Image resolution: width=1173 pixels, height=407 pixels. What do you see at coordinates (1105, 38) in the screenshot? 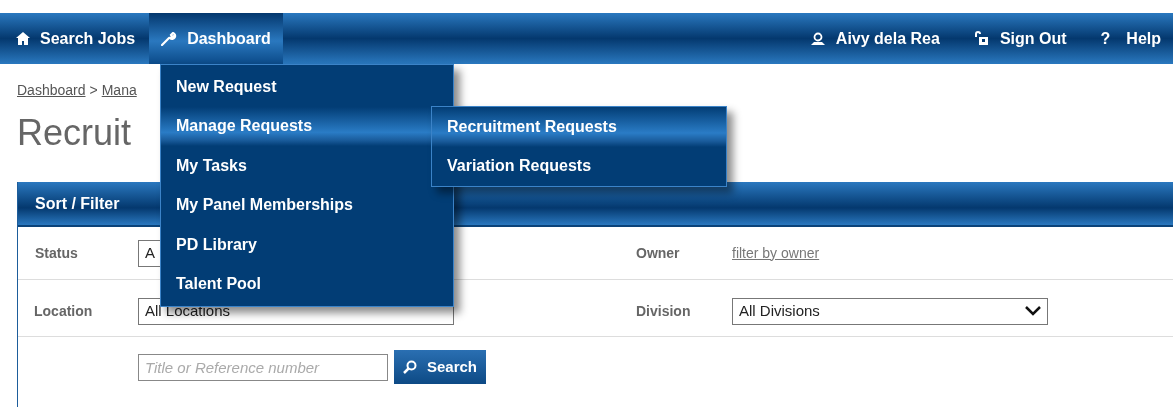
I see `help-glyph: ?` at bounding box center [1105, 38].